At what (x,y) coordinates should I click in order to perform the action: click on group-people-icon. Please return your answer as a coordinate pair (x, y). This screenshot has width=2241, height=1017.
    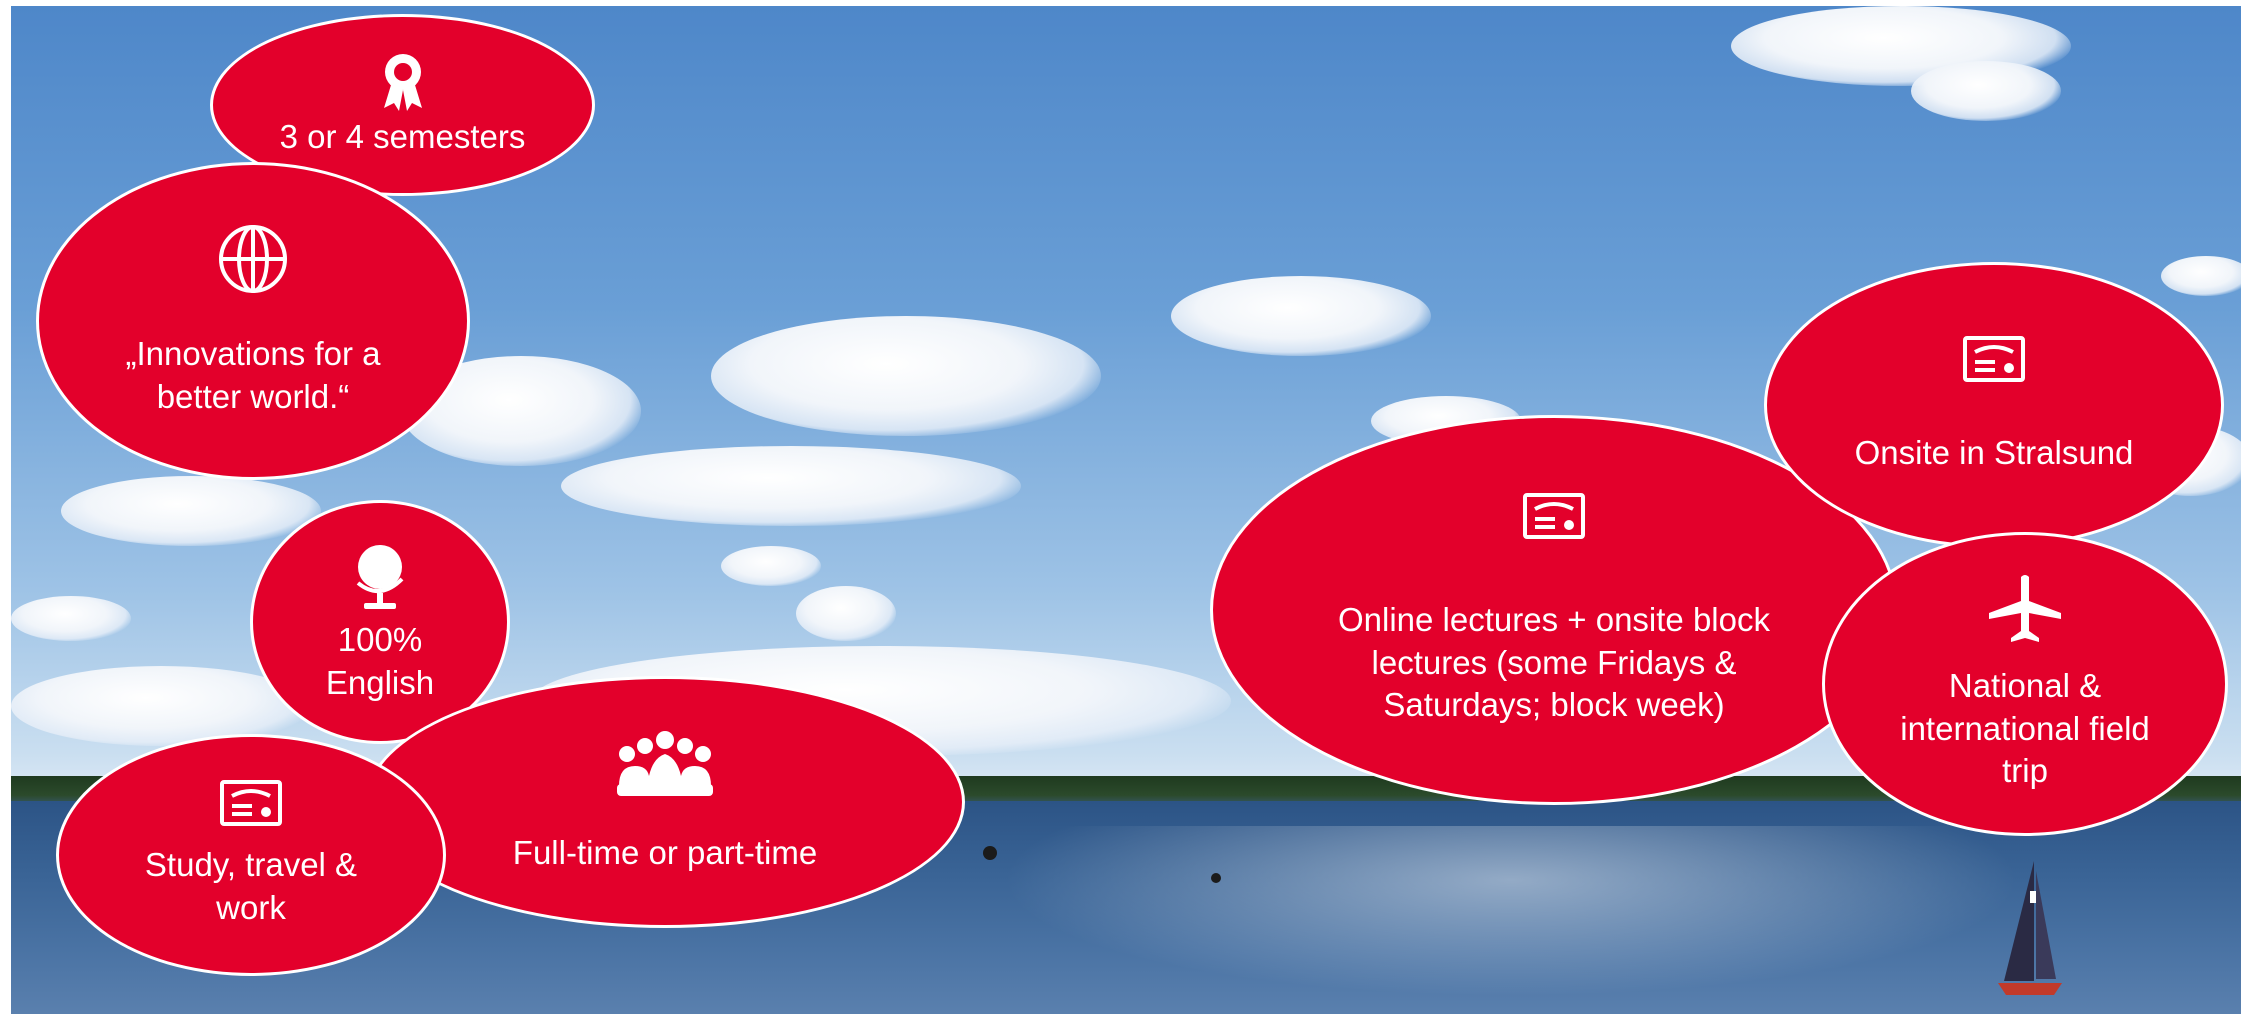
    Looking at the image, I should click on (665, 763).